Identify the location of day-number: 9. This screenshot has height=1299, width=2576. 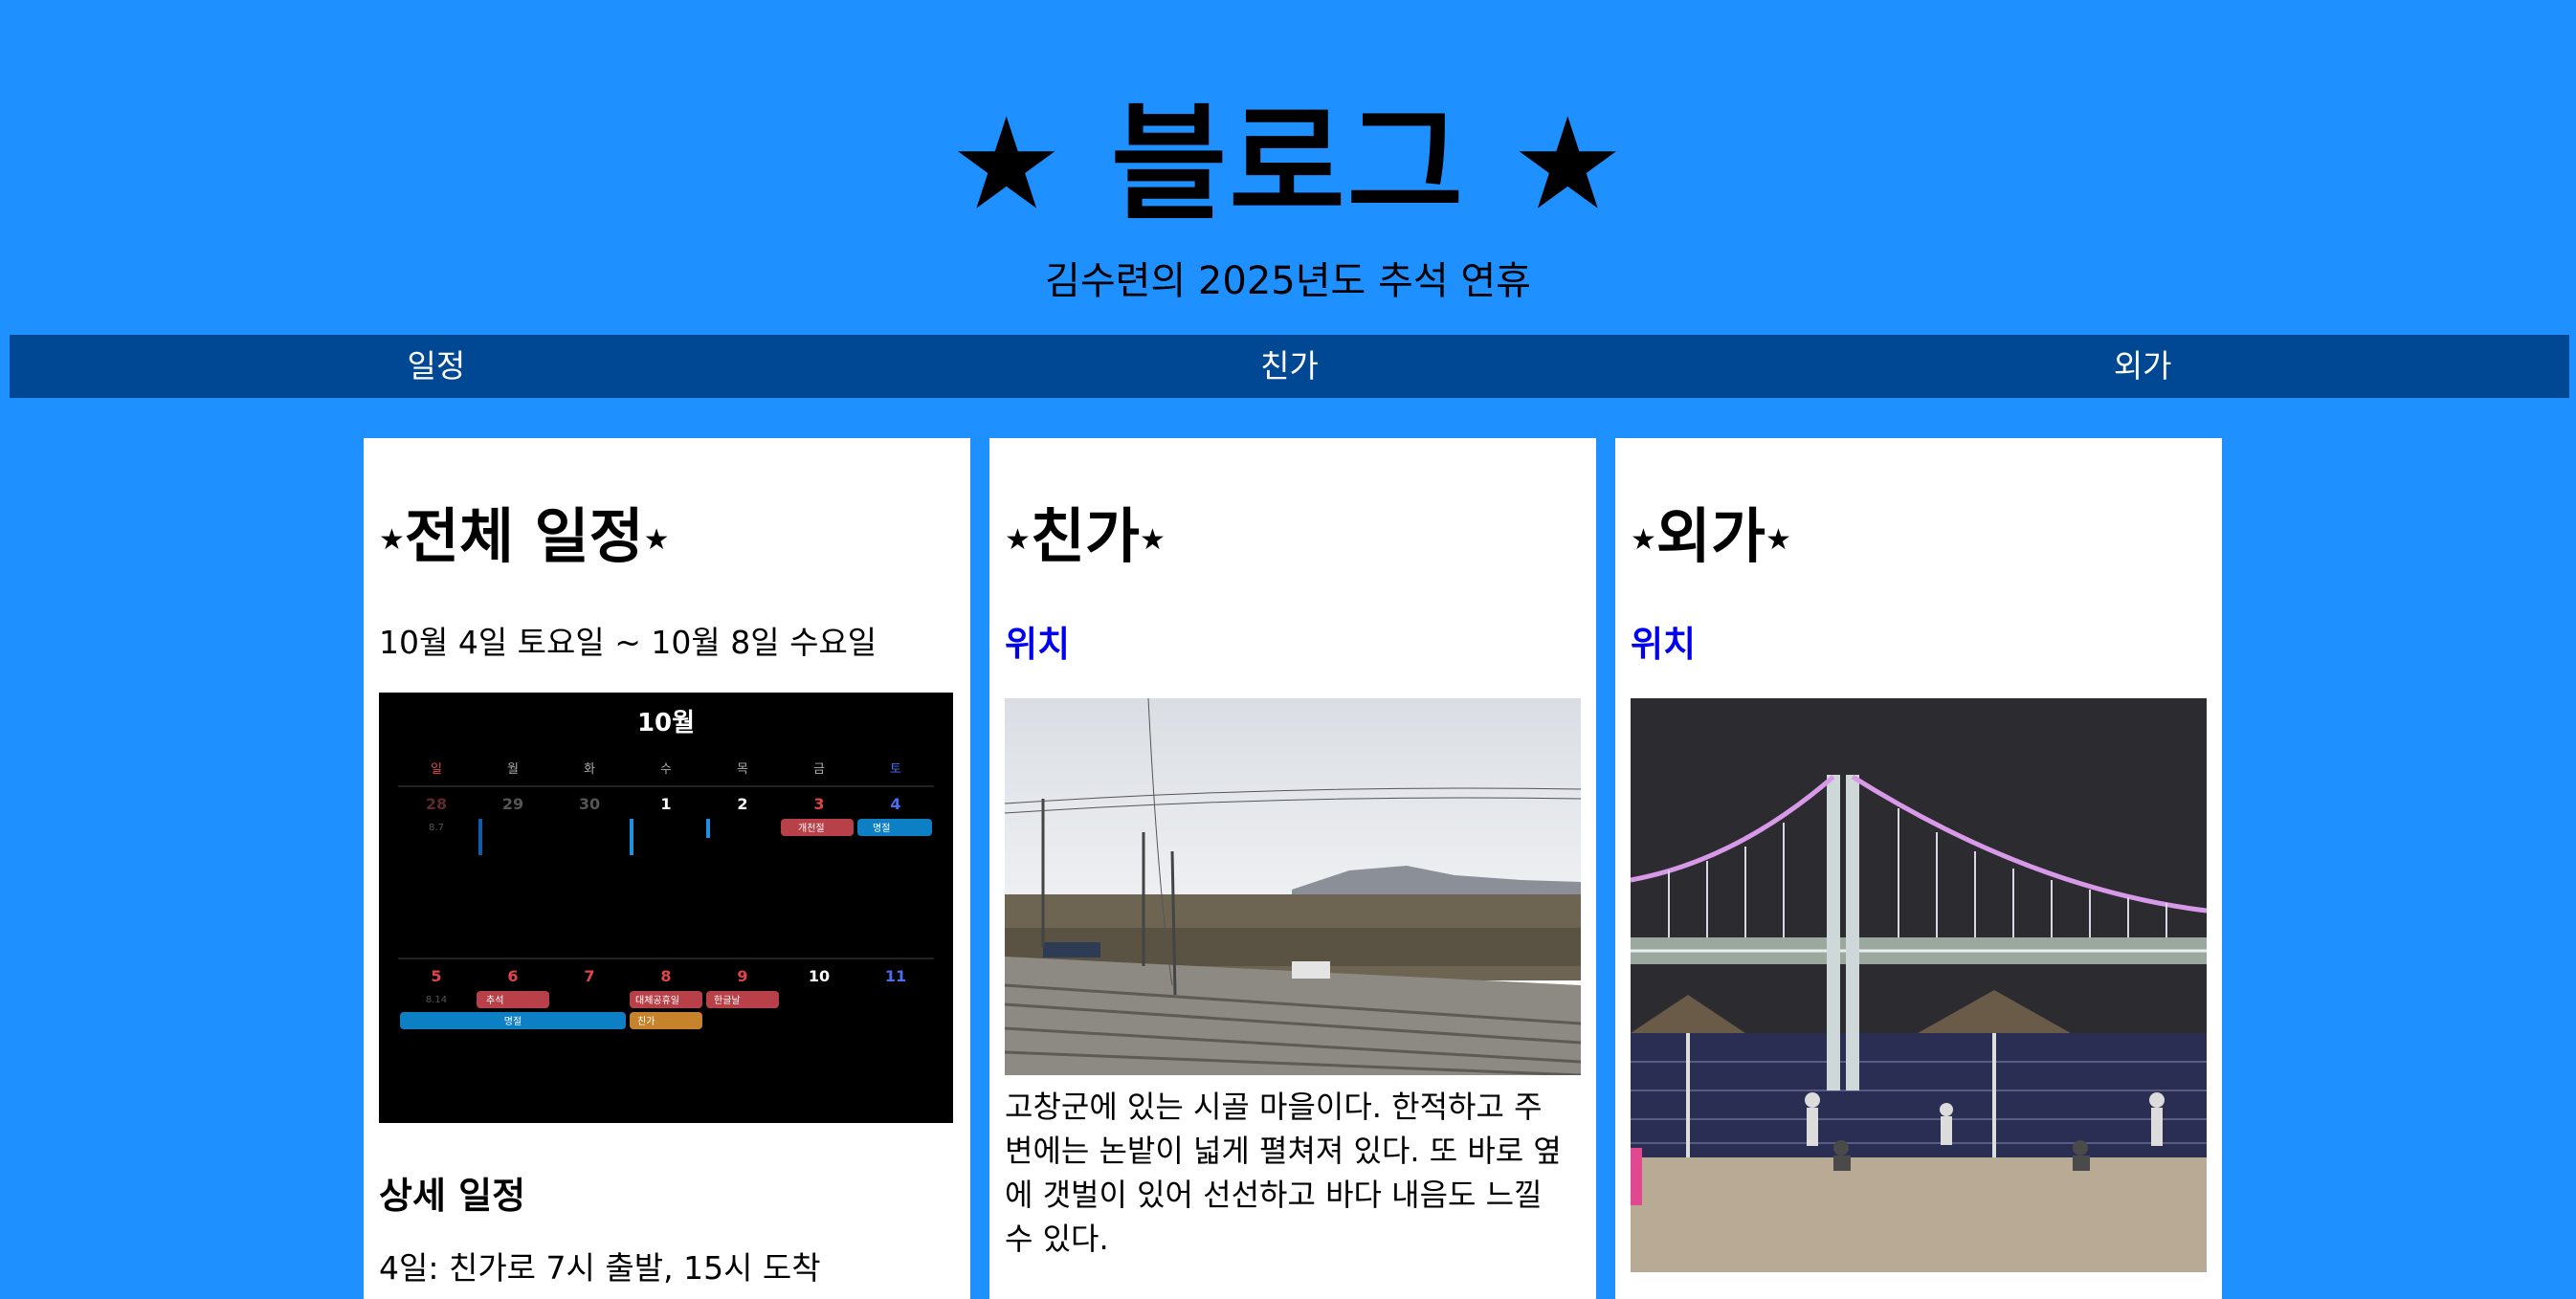
(742, 976).